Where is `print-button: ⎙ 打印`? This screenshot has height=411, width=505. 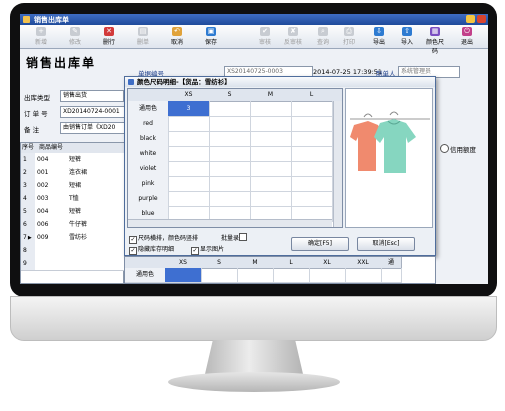
print-button: ⎙ 打印 is located at coordinates (349, 37).